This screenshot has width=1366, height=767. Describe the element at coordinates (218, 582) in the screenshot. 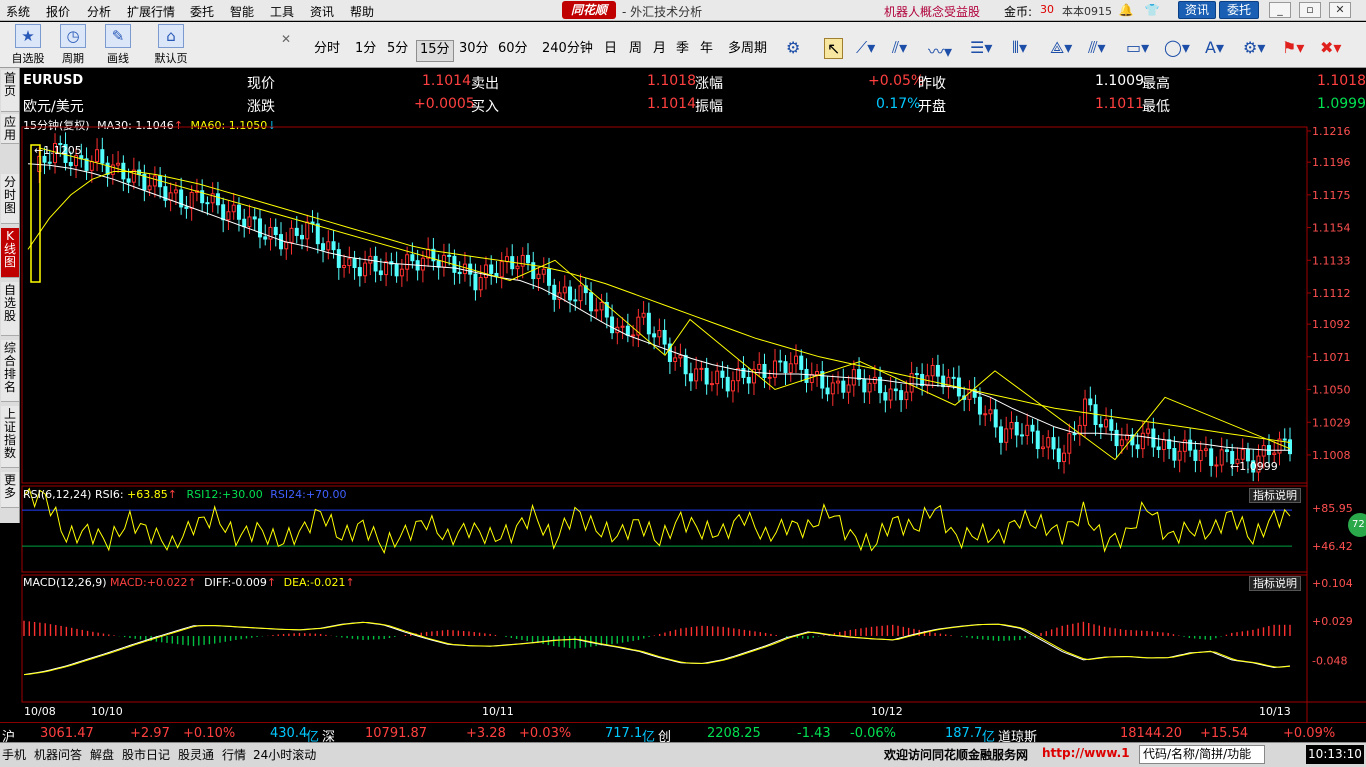

I see `diff-label: DIFF:` at that location.